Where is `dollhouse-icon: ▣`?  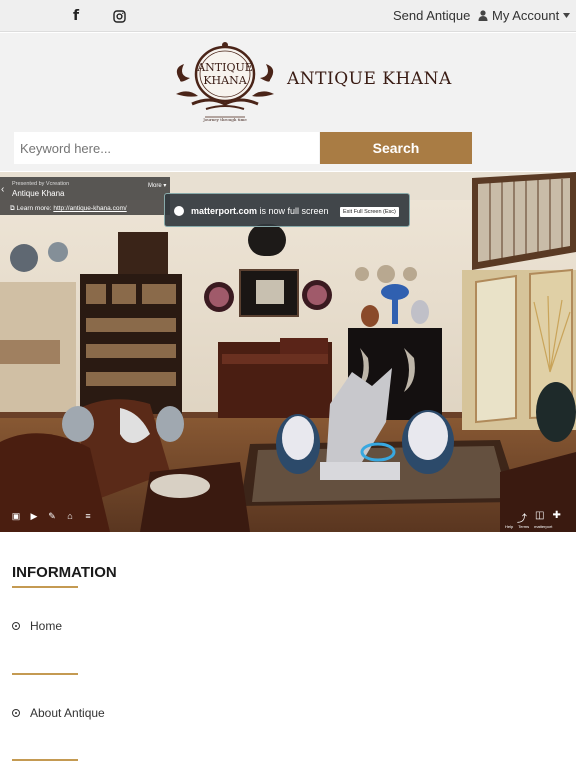
dollhouse-icon: ▣ is located at coordinates (16, 516).